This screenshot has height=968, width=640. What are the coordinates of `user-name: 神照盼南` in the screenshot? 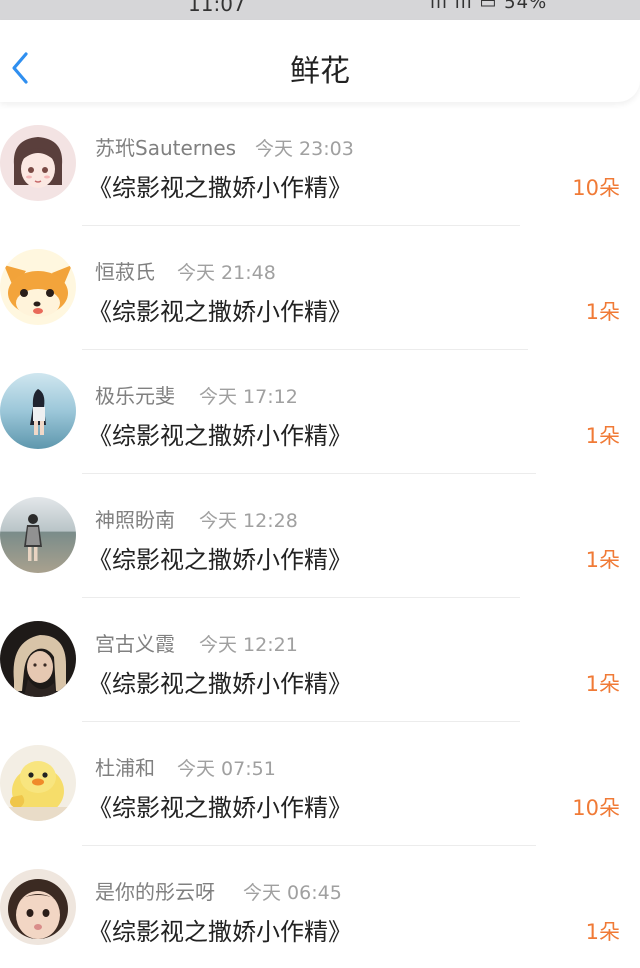 It's located at (135, 520).